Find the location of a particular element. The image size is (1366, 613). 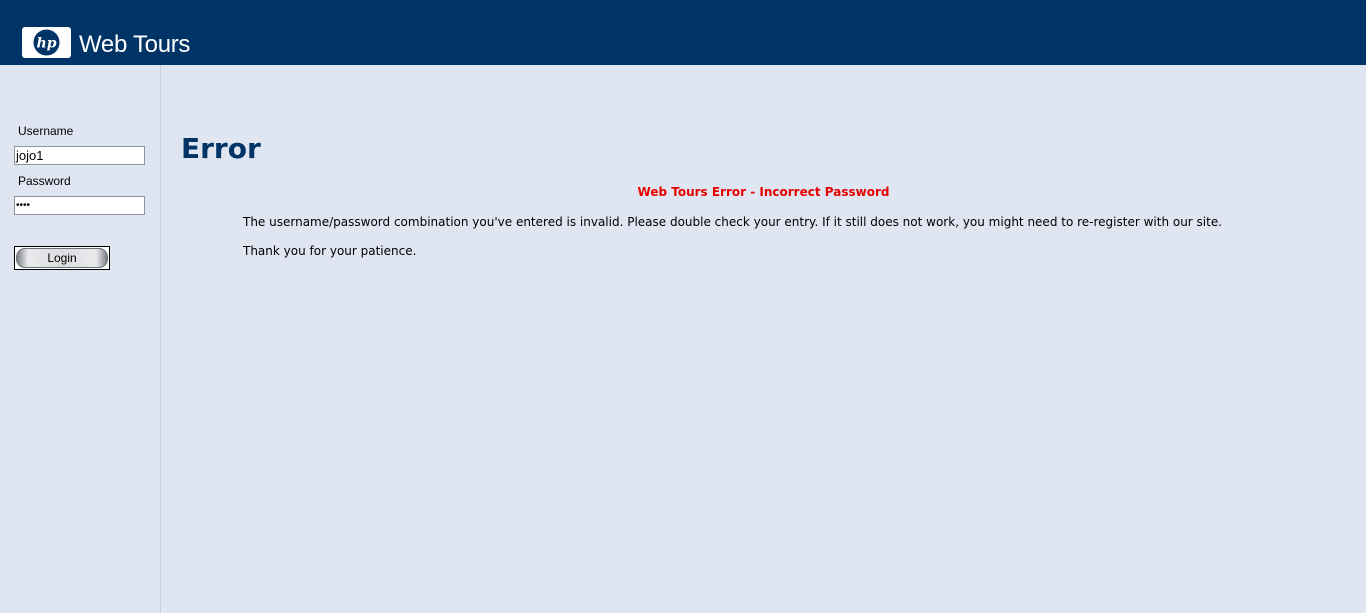

hp-logo-text: hp is located at coordinates (47, 44).